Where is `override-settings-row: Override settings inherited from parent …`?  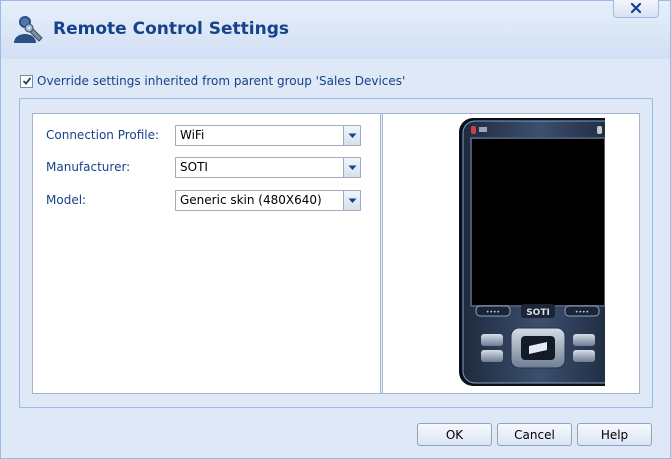 override-settings-row: Override settings inherited from parent … is located at coordinates (212, 81).